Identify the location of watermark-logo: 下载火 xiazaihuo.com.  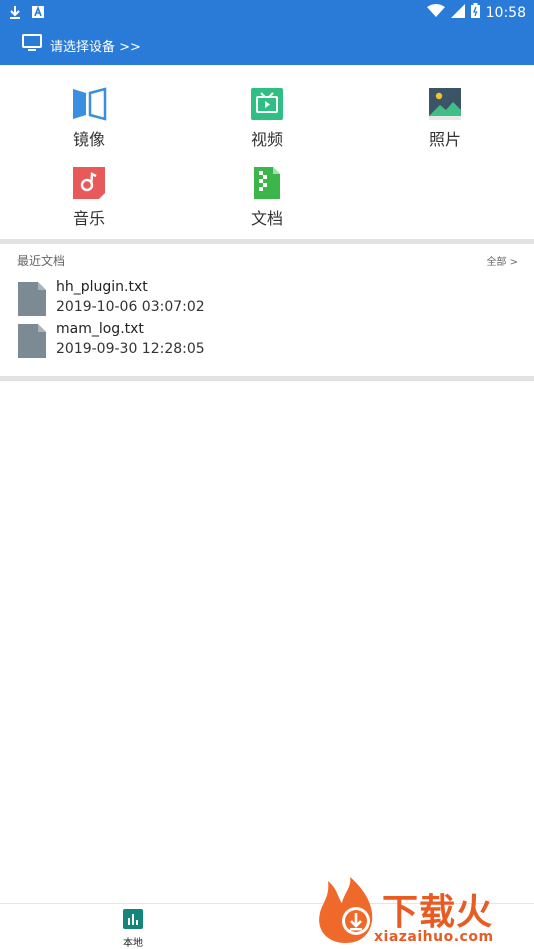
(423, 912).